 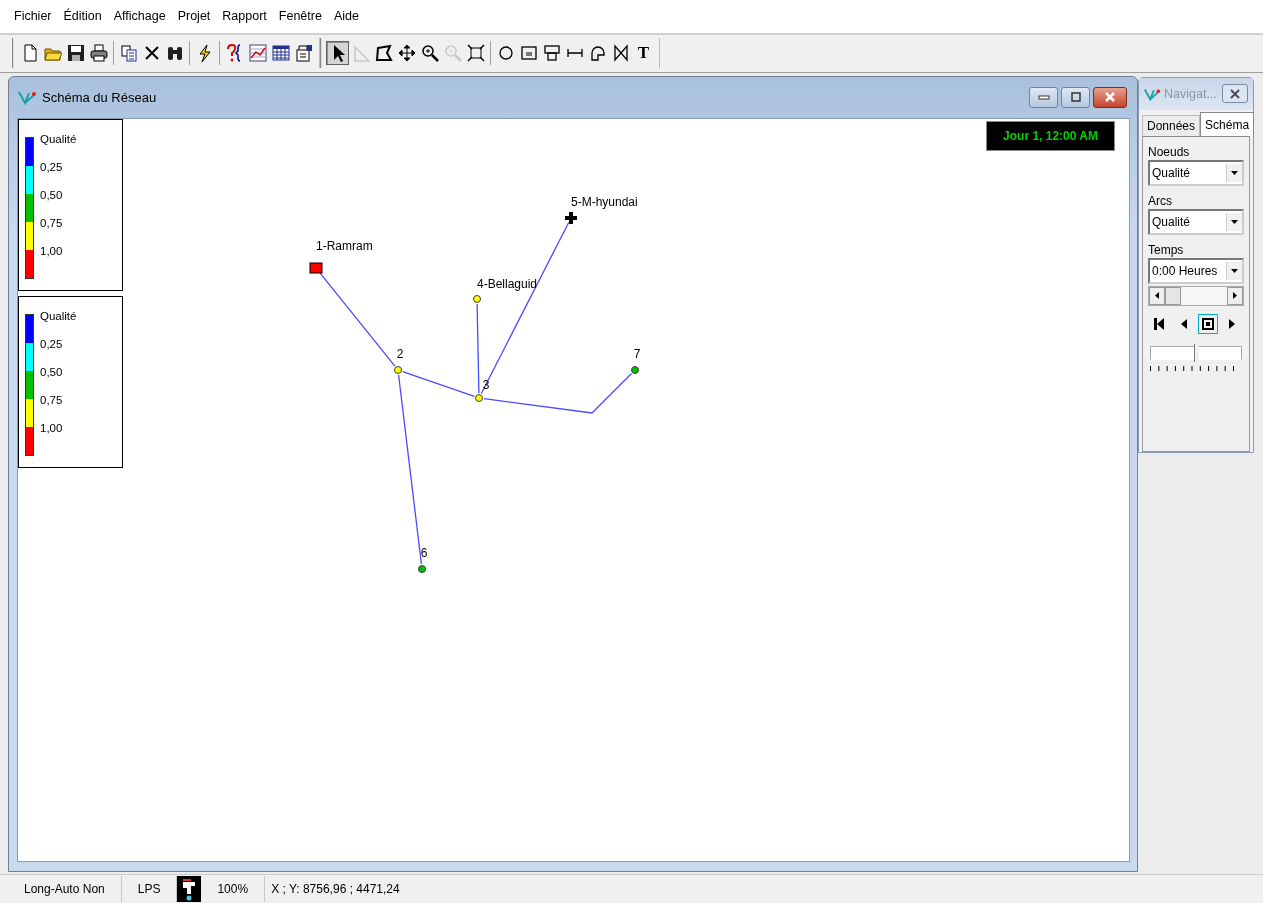 What do you see at coordinates (82, 16) in the screenshot?
I see `menu-item: Édition` at bounding box center [82, 16].